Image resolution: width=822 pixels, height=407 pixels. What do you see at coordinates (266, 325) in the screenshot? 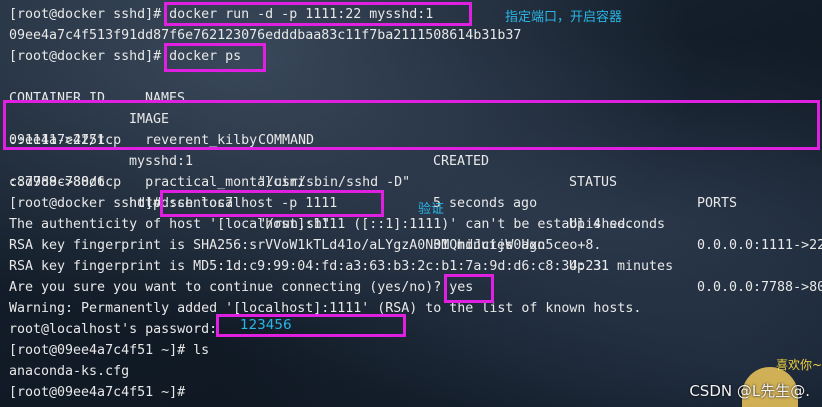
I see `typed-password-text: 123456` at bounding box center [266, 325].